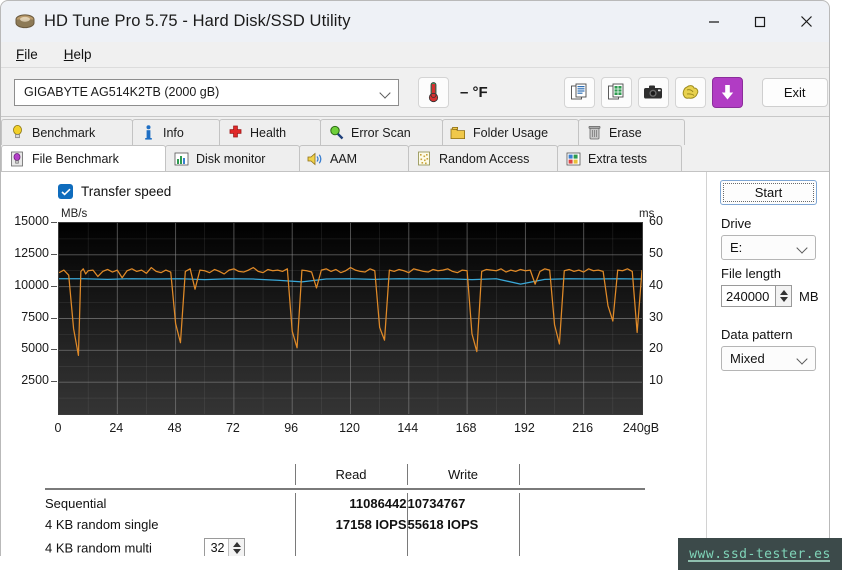 This screenshot has width=842, height=570. Describe the element at coordinates (345, 489) in the screenshot. I see `results-rule-row` at that location.